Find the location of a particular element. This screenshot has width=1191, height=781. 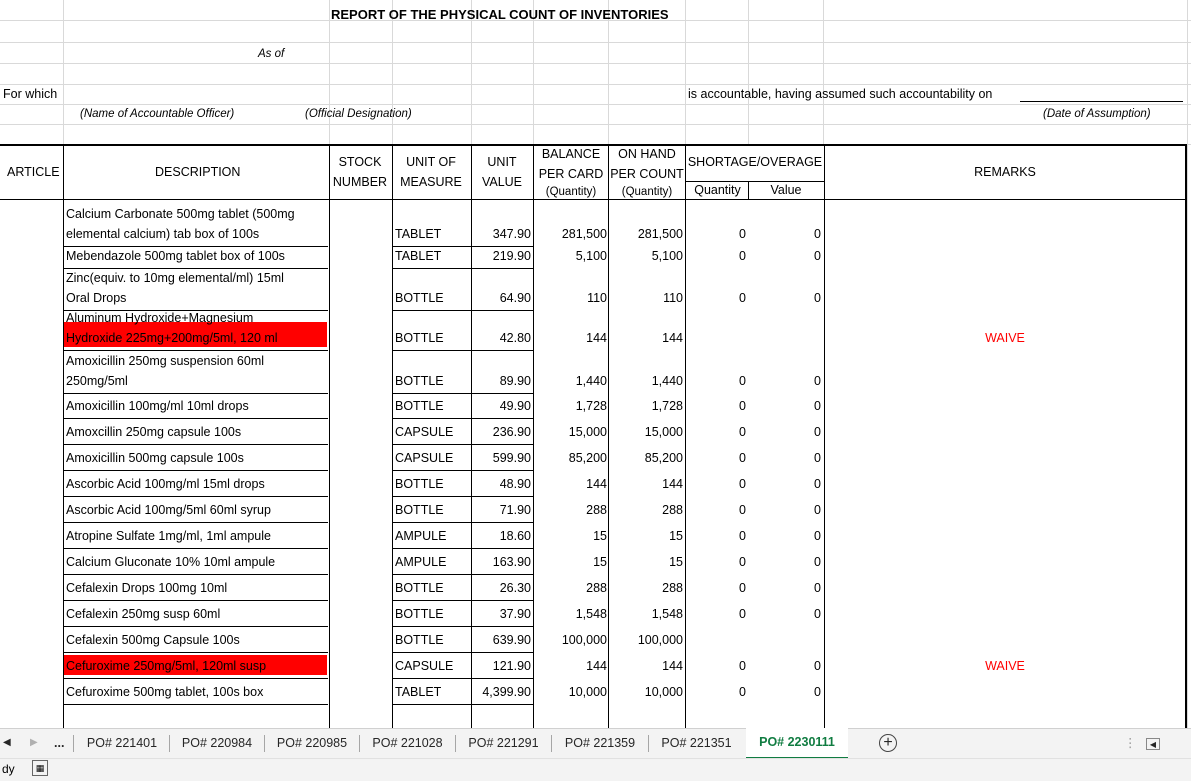

unit-value: 42.80 is located at coordinates (515, 338).